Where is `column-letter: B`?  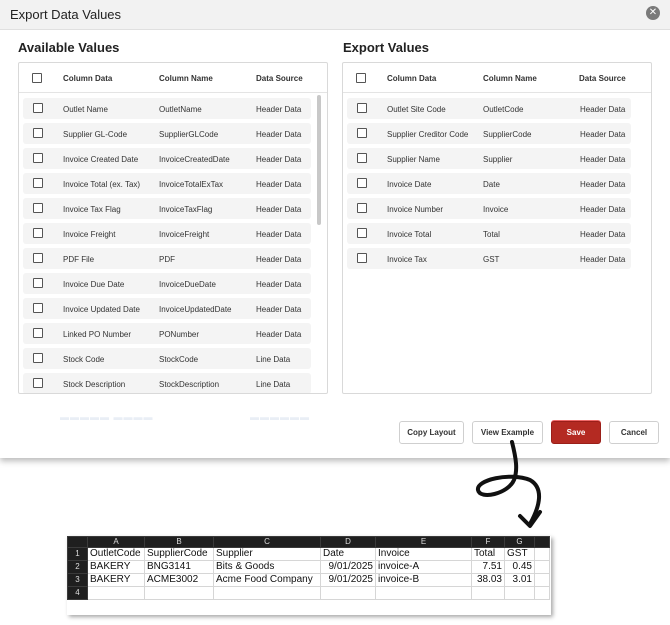 column-letter: B is located at coordinates (179, 542).